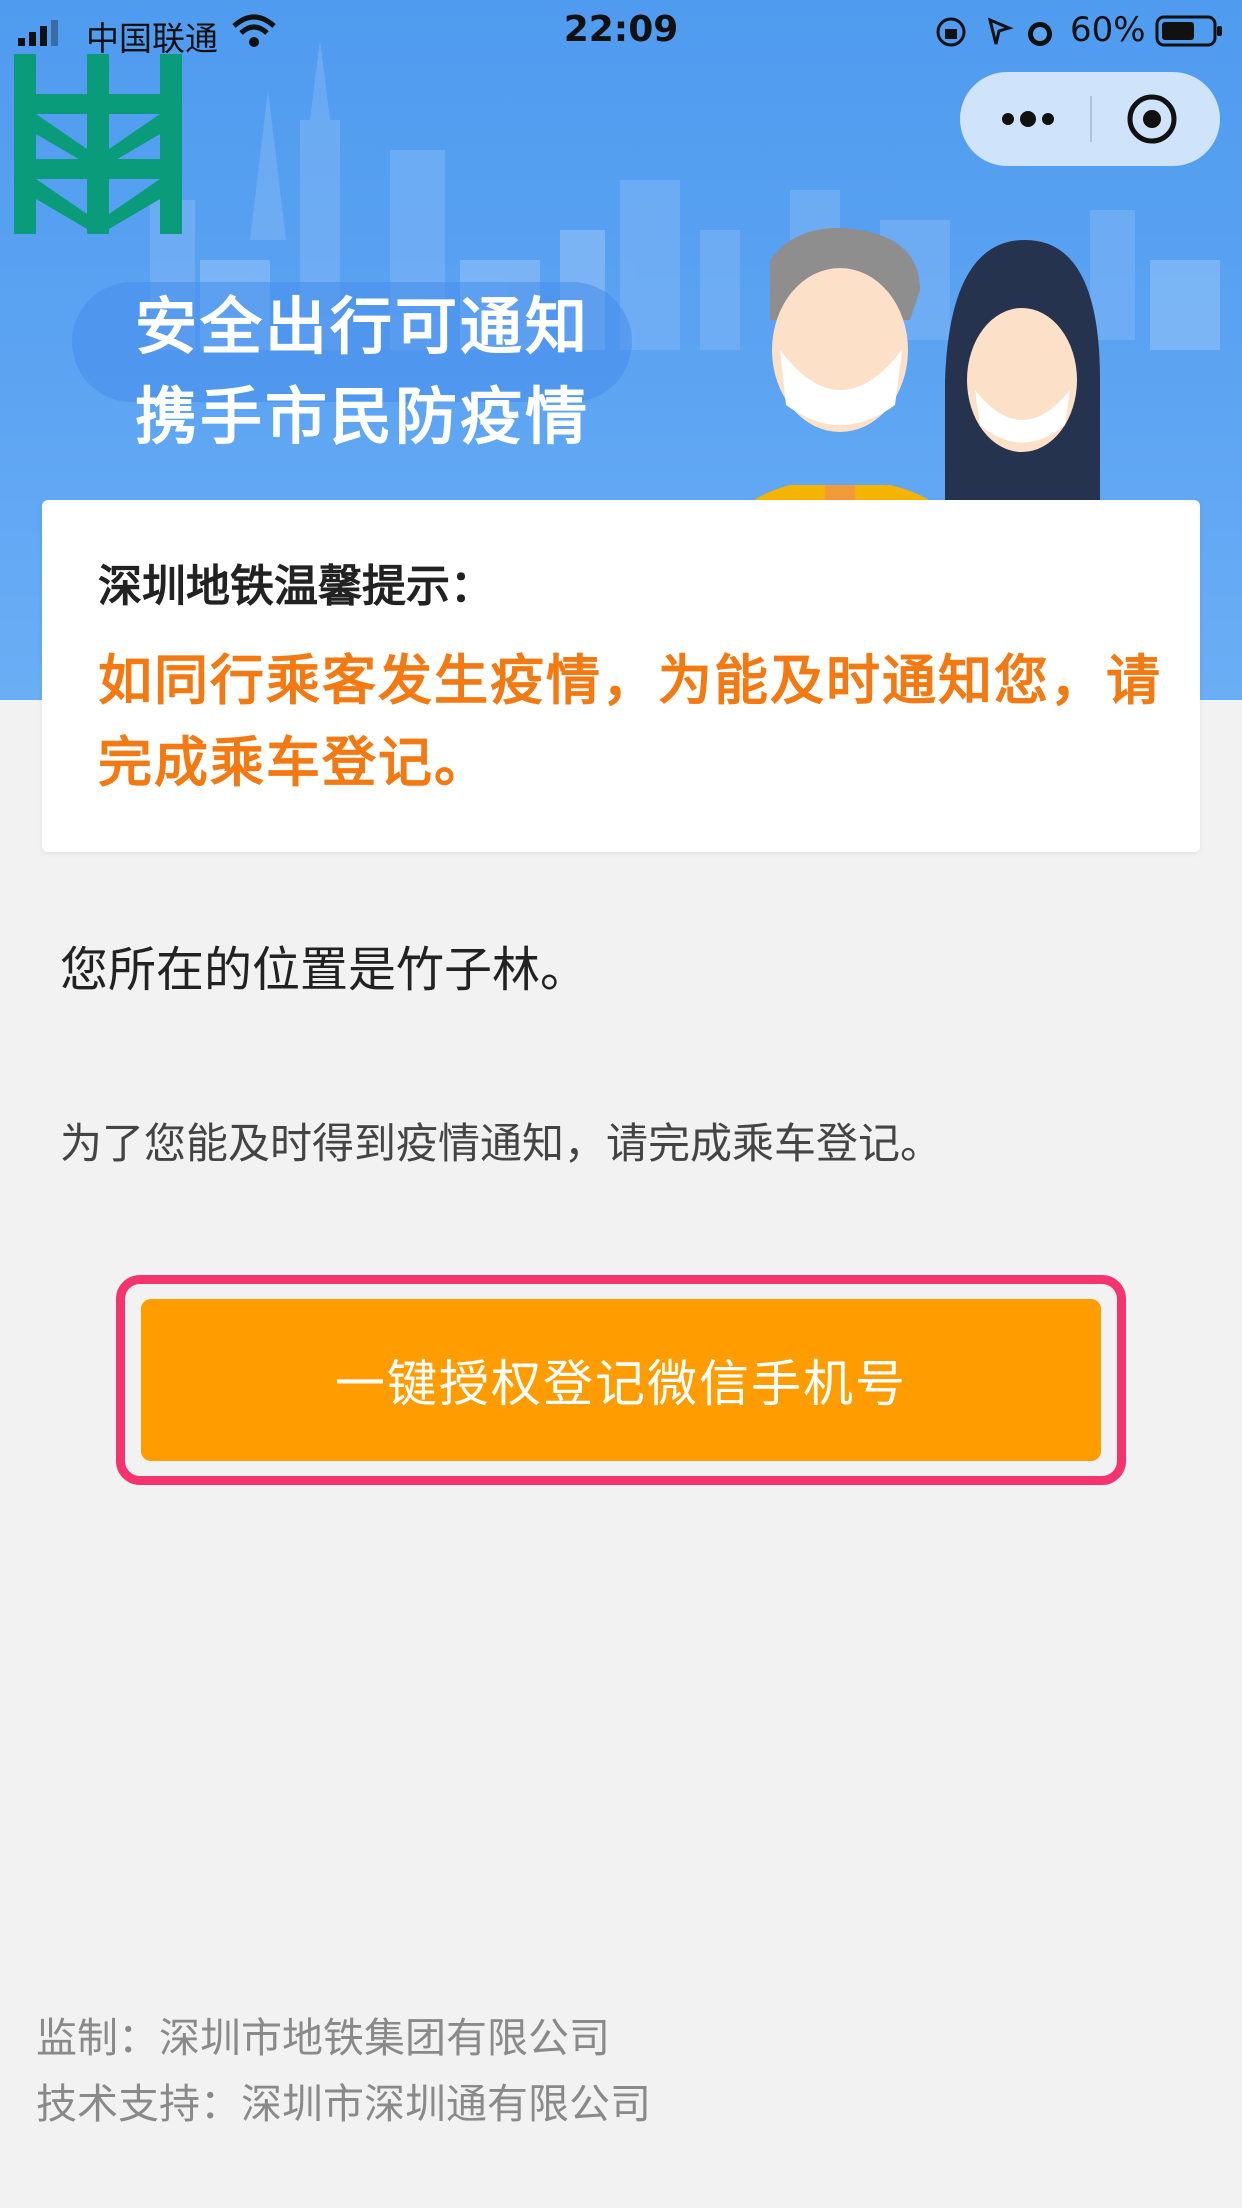 Image resolution: width=1242 pixels, height=2208 pixels. Describe the element at coordinates (362, 372) in the screenshot. I see `slogan: 安全出行可通知 携手市民防疫情` at that location.